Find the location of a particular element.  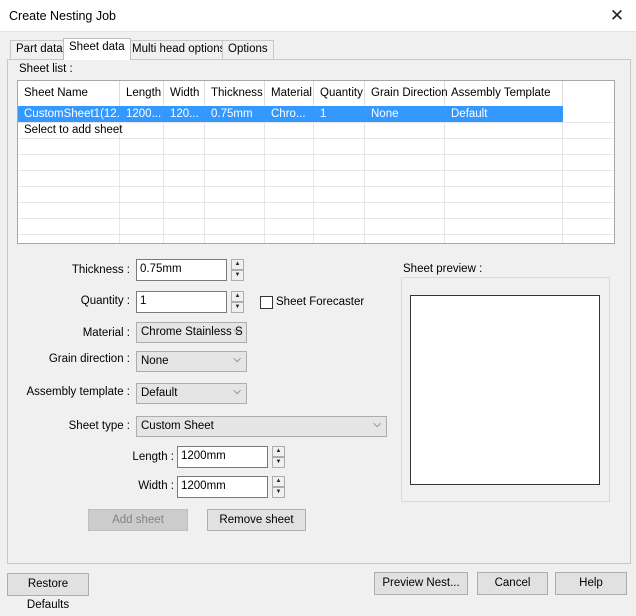

column-header-width: Width is located at coordinates (184, 93).